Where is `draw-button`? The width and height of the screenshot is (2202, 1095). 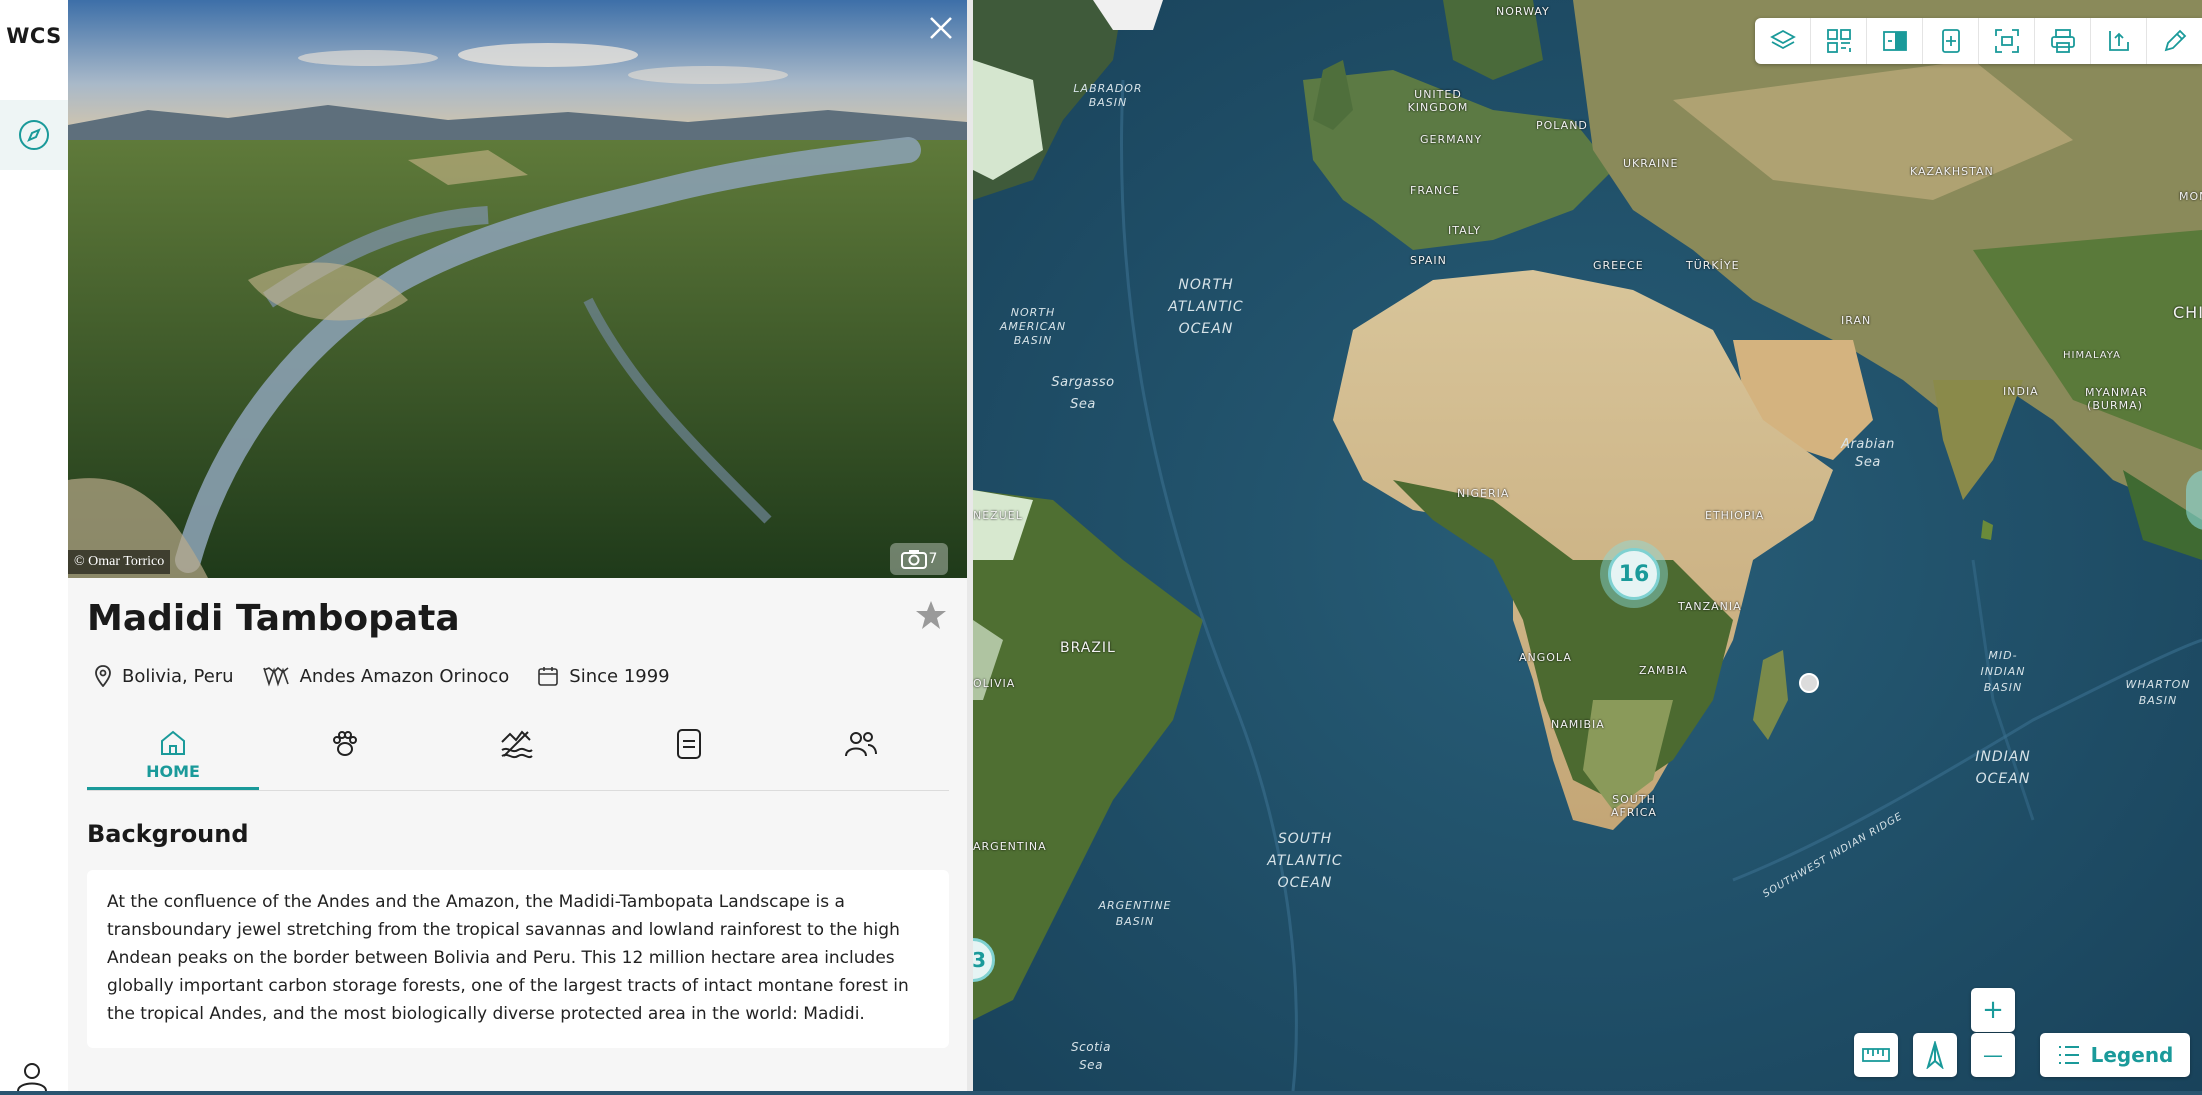
draw-button is located at coordinates (2174, 41).